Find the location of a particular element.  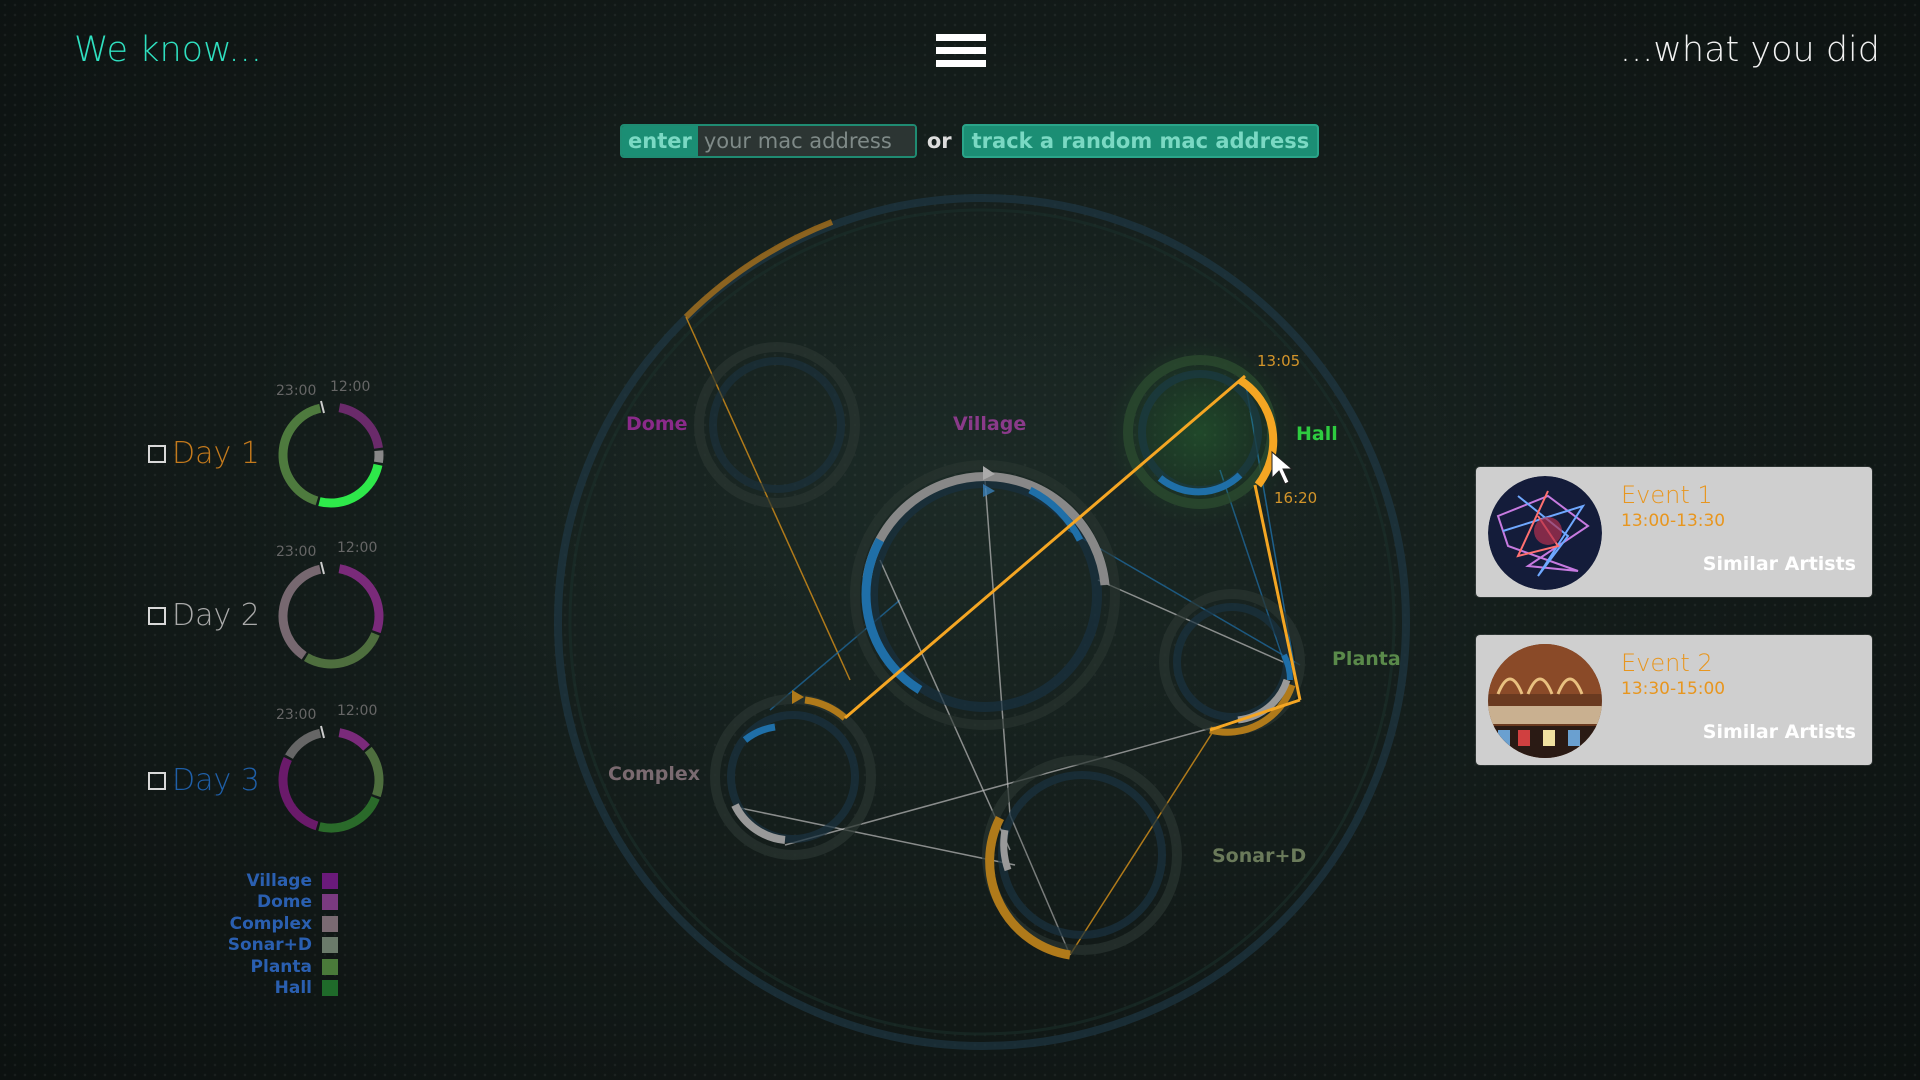

venue-planta is located at coordinates (1232, 662).